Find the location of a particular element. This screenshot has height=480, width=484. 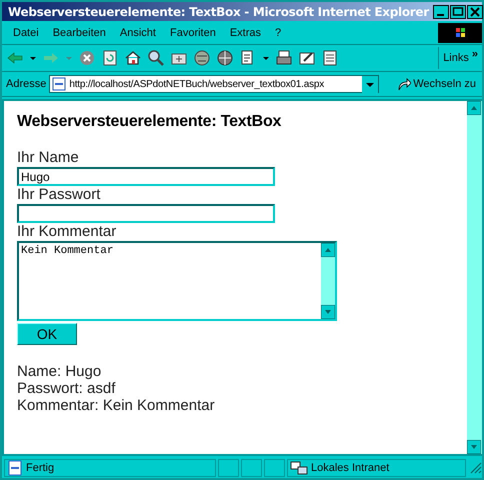

arrow-icon is located at coordinates (404, 84).